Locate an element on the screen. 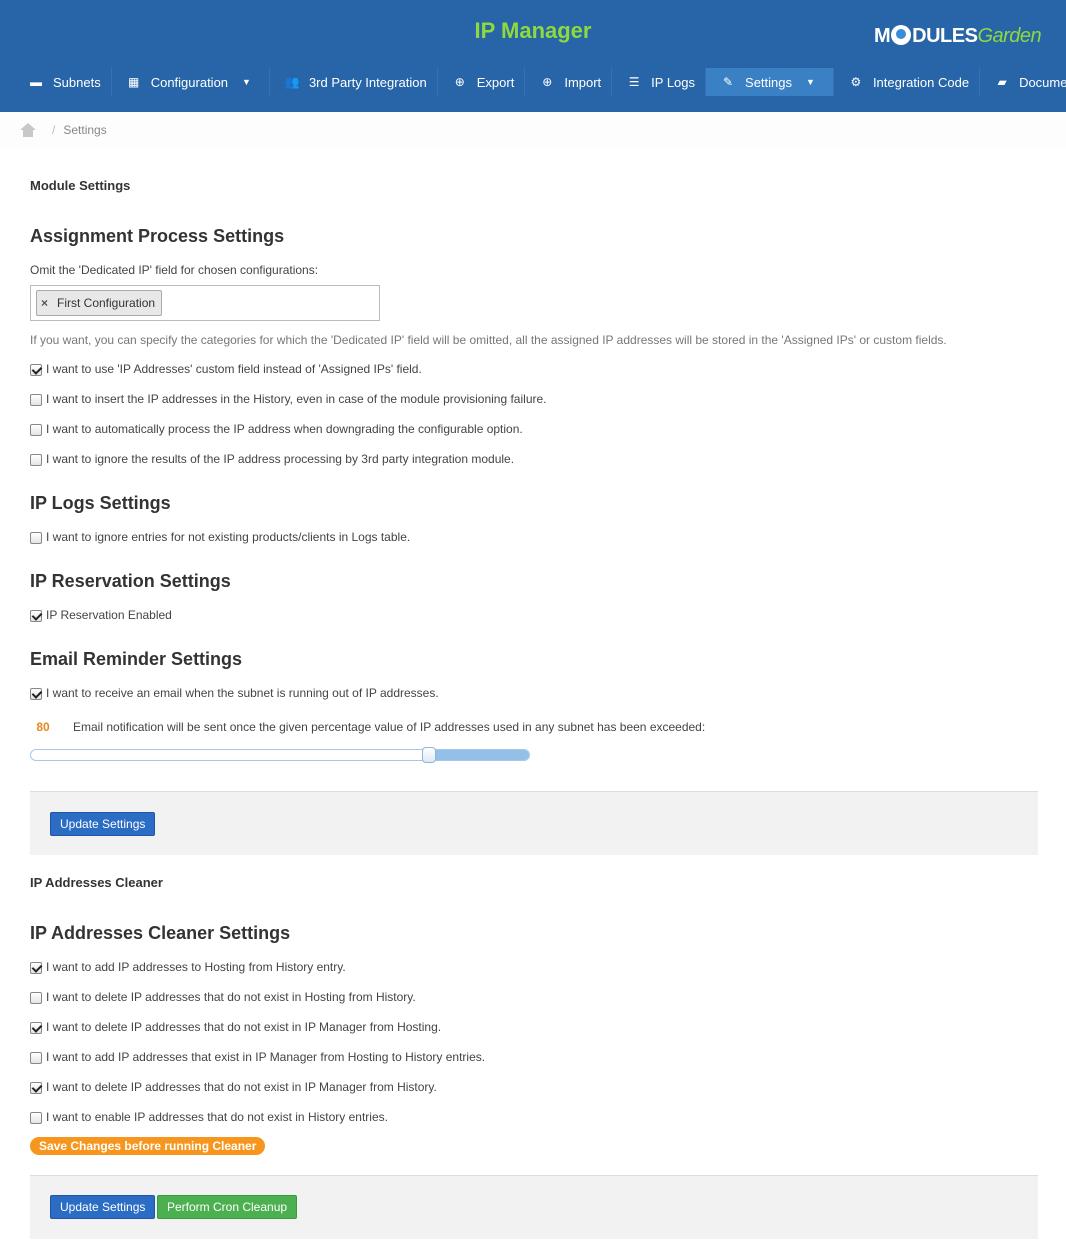  users-icon: 👥 is located at coordinates (292, 82).